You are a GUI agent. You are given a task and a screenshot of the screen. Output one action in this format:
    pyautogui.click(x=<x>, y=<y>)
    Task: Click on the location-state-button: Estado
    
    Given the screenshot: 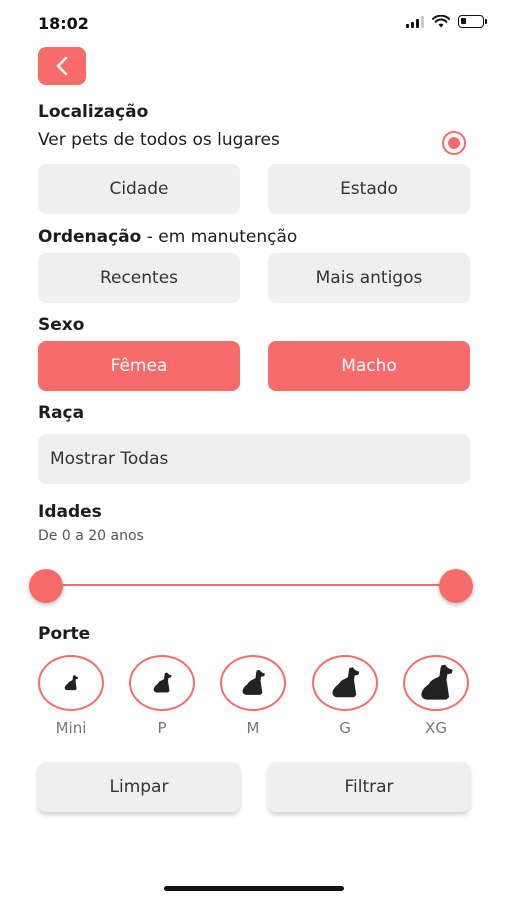 What is the action you would take?
    pyautogui.click(x=369, y=189)
    